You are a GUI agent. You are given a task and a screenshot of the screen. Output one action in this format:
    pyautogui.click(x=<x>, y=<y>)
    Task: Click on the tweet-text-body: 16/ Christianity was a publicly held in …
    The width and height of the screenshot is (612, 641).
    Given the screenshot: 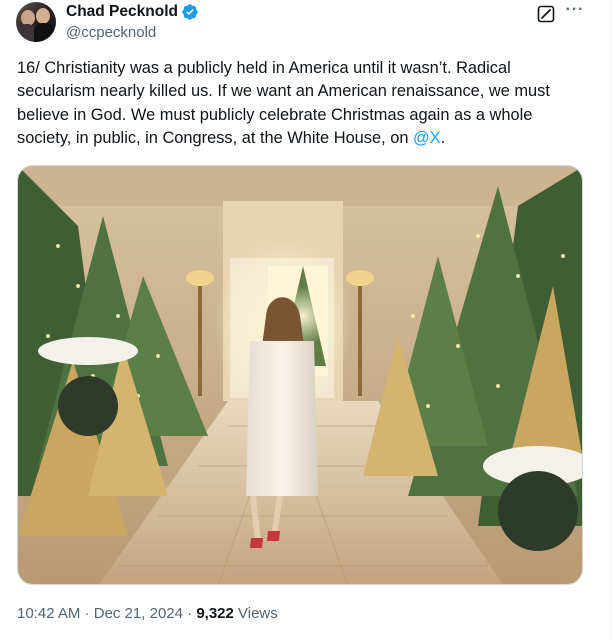 What is the action you would take?
    pyautogui.click(x=283, y=103)
    